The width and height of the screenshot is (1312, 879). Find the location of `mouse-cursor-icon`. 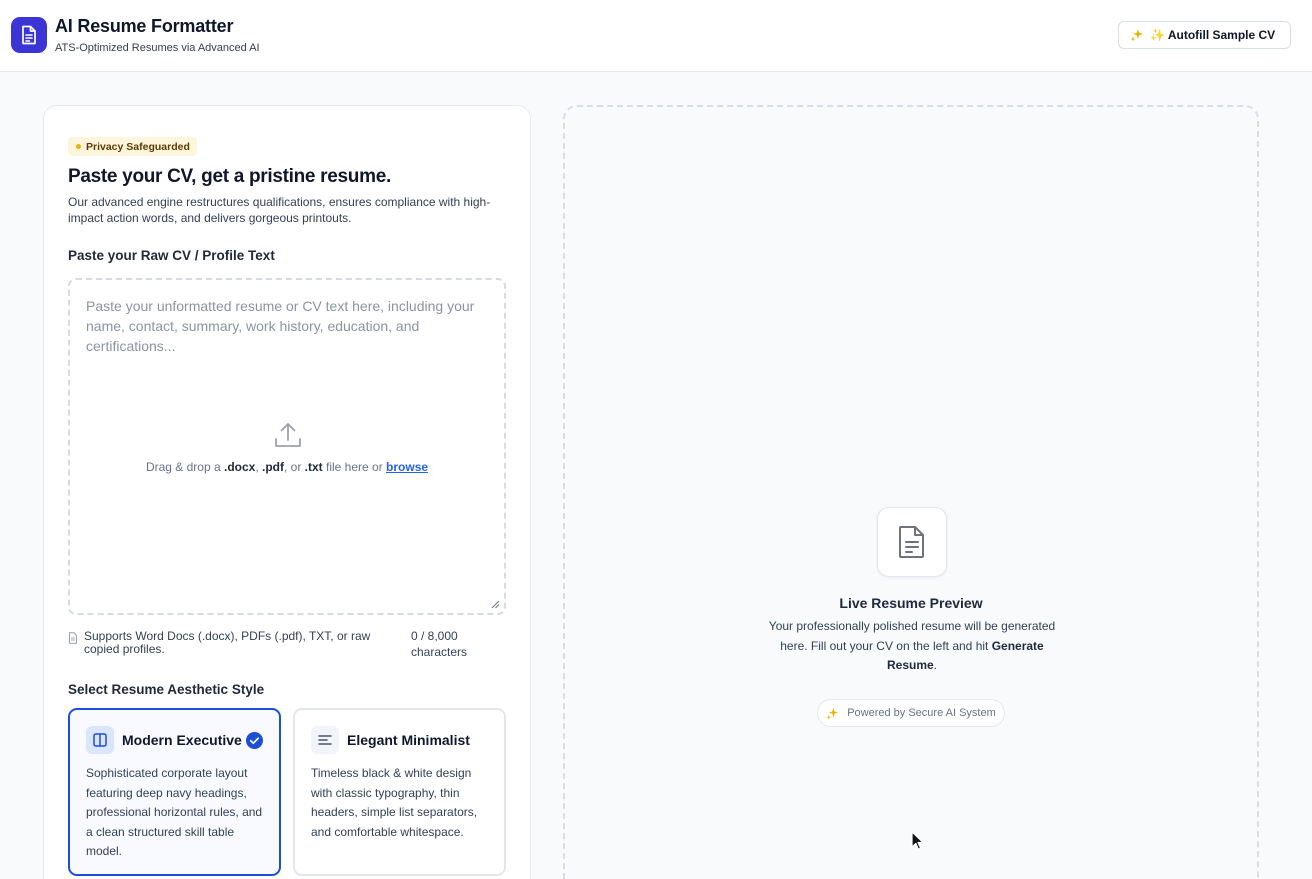

mouse-cursor-icon is located at coordinates (917, 840).